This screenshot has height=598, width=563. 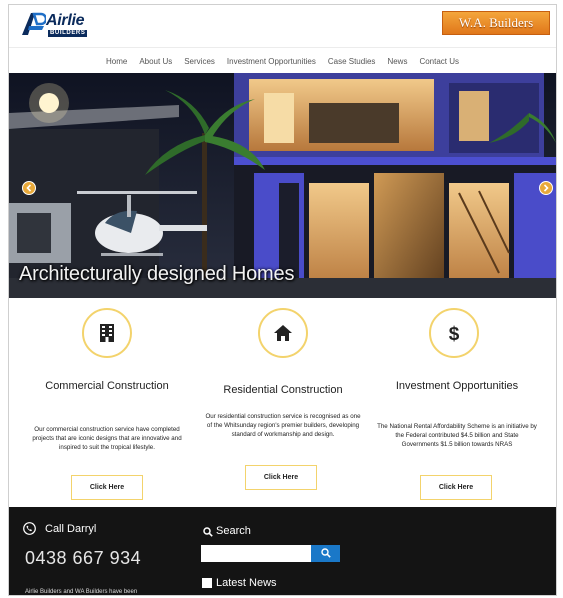 What do you see at coordinates (199, 61) in the screenshot?
I see `nav-services: Services` at bounding box center [199, 61].